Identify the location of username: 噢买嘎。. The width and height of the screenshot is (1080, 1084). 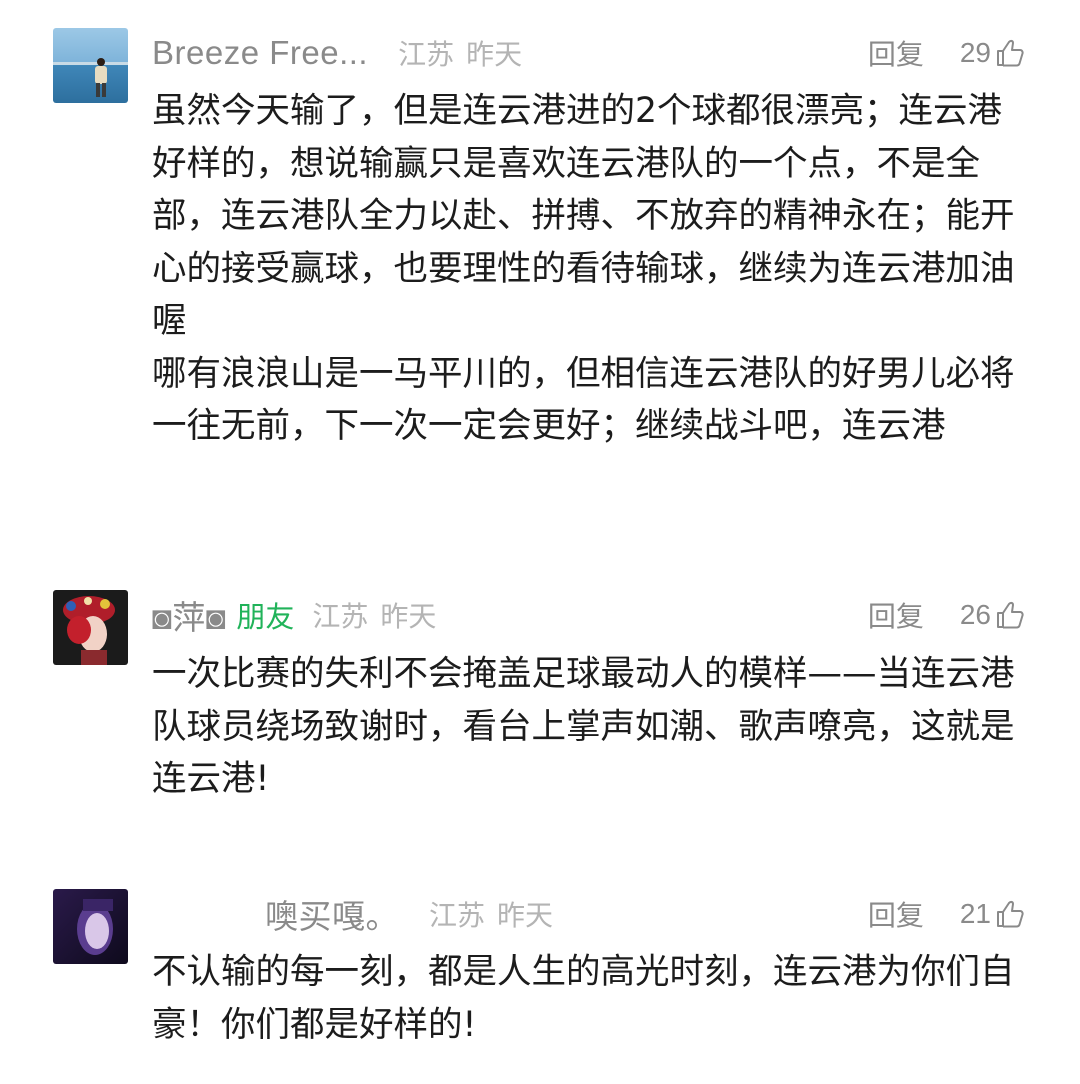
(332, 914).